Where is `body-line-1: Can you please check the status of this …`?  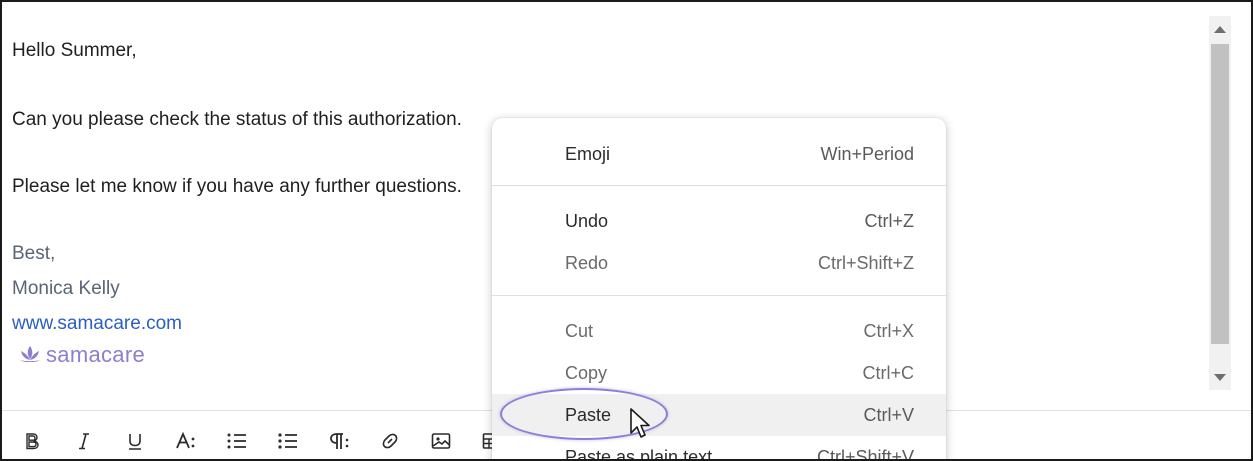
body-line-1: Can you please check the status of this … is located at coordinates (237, 119).